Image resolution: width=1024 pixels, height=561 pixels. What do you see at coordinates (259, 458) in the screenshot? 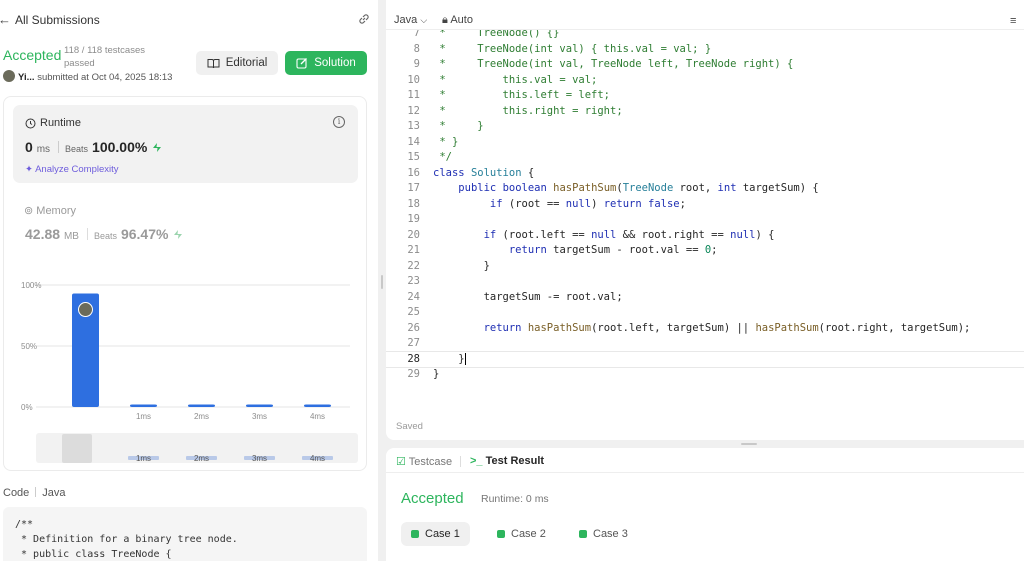
I see `overview-label: 3ms` at bounding box center [259, 458].